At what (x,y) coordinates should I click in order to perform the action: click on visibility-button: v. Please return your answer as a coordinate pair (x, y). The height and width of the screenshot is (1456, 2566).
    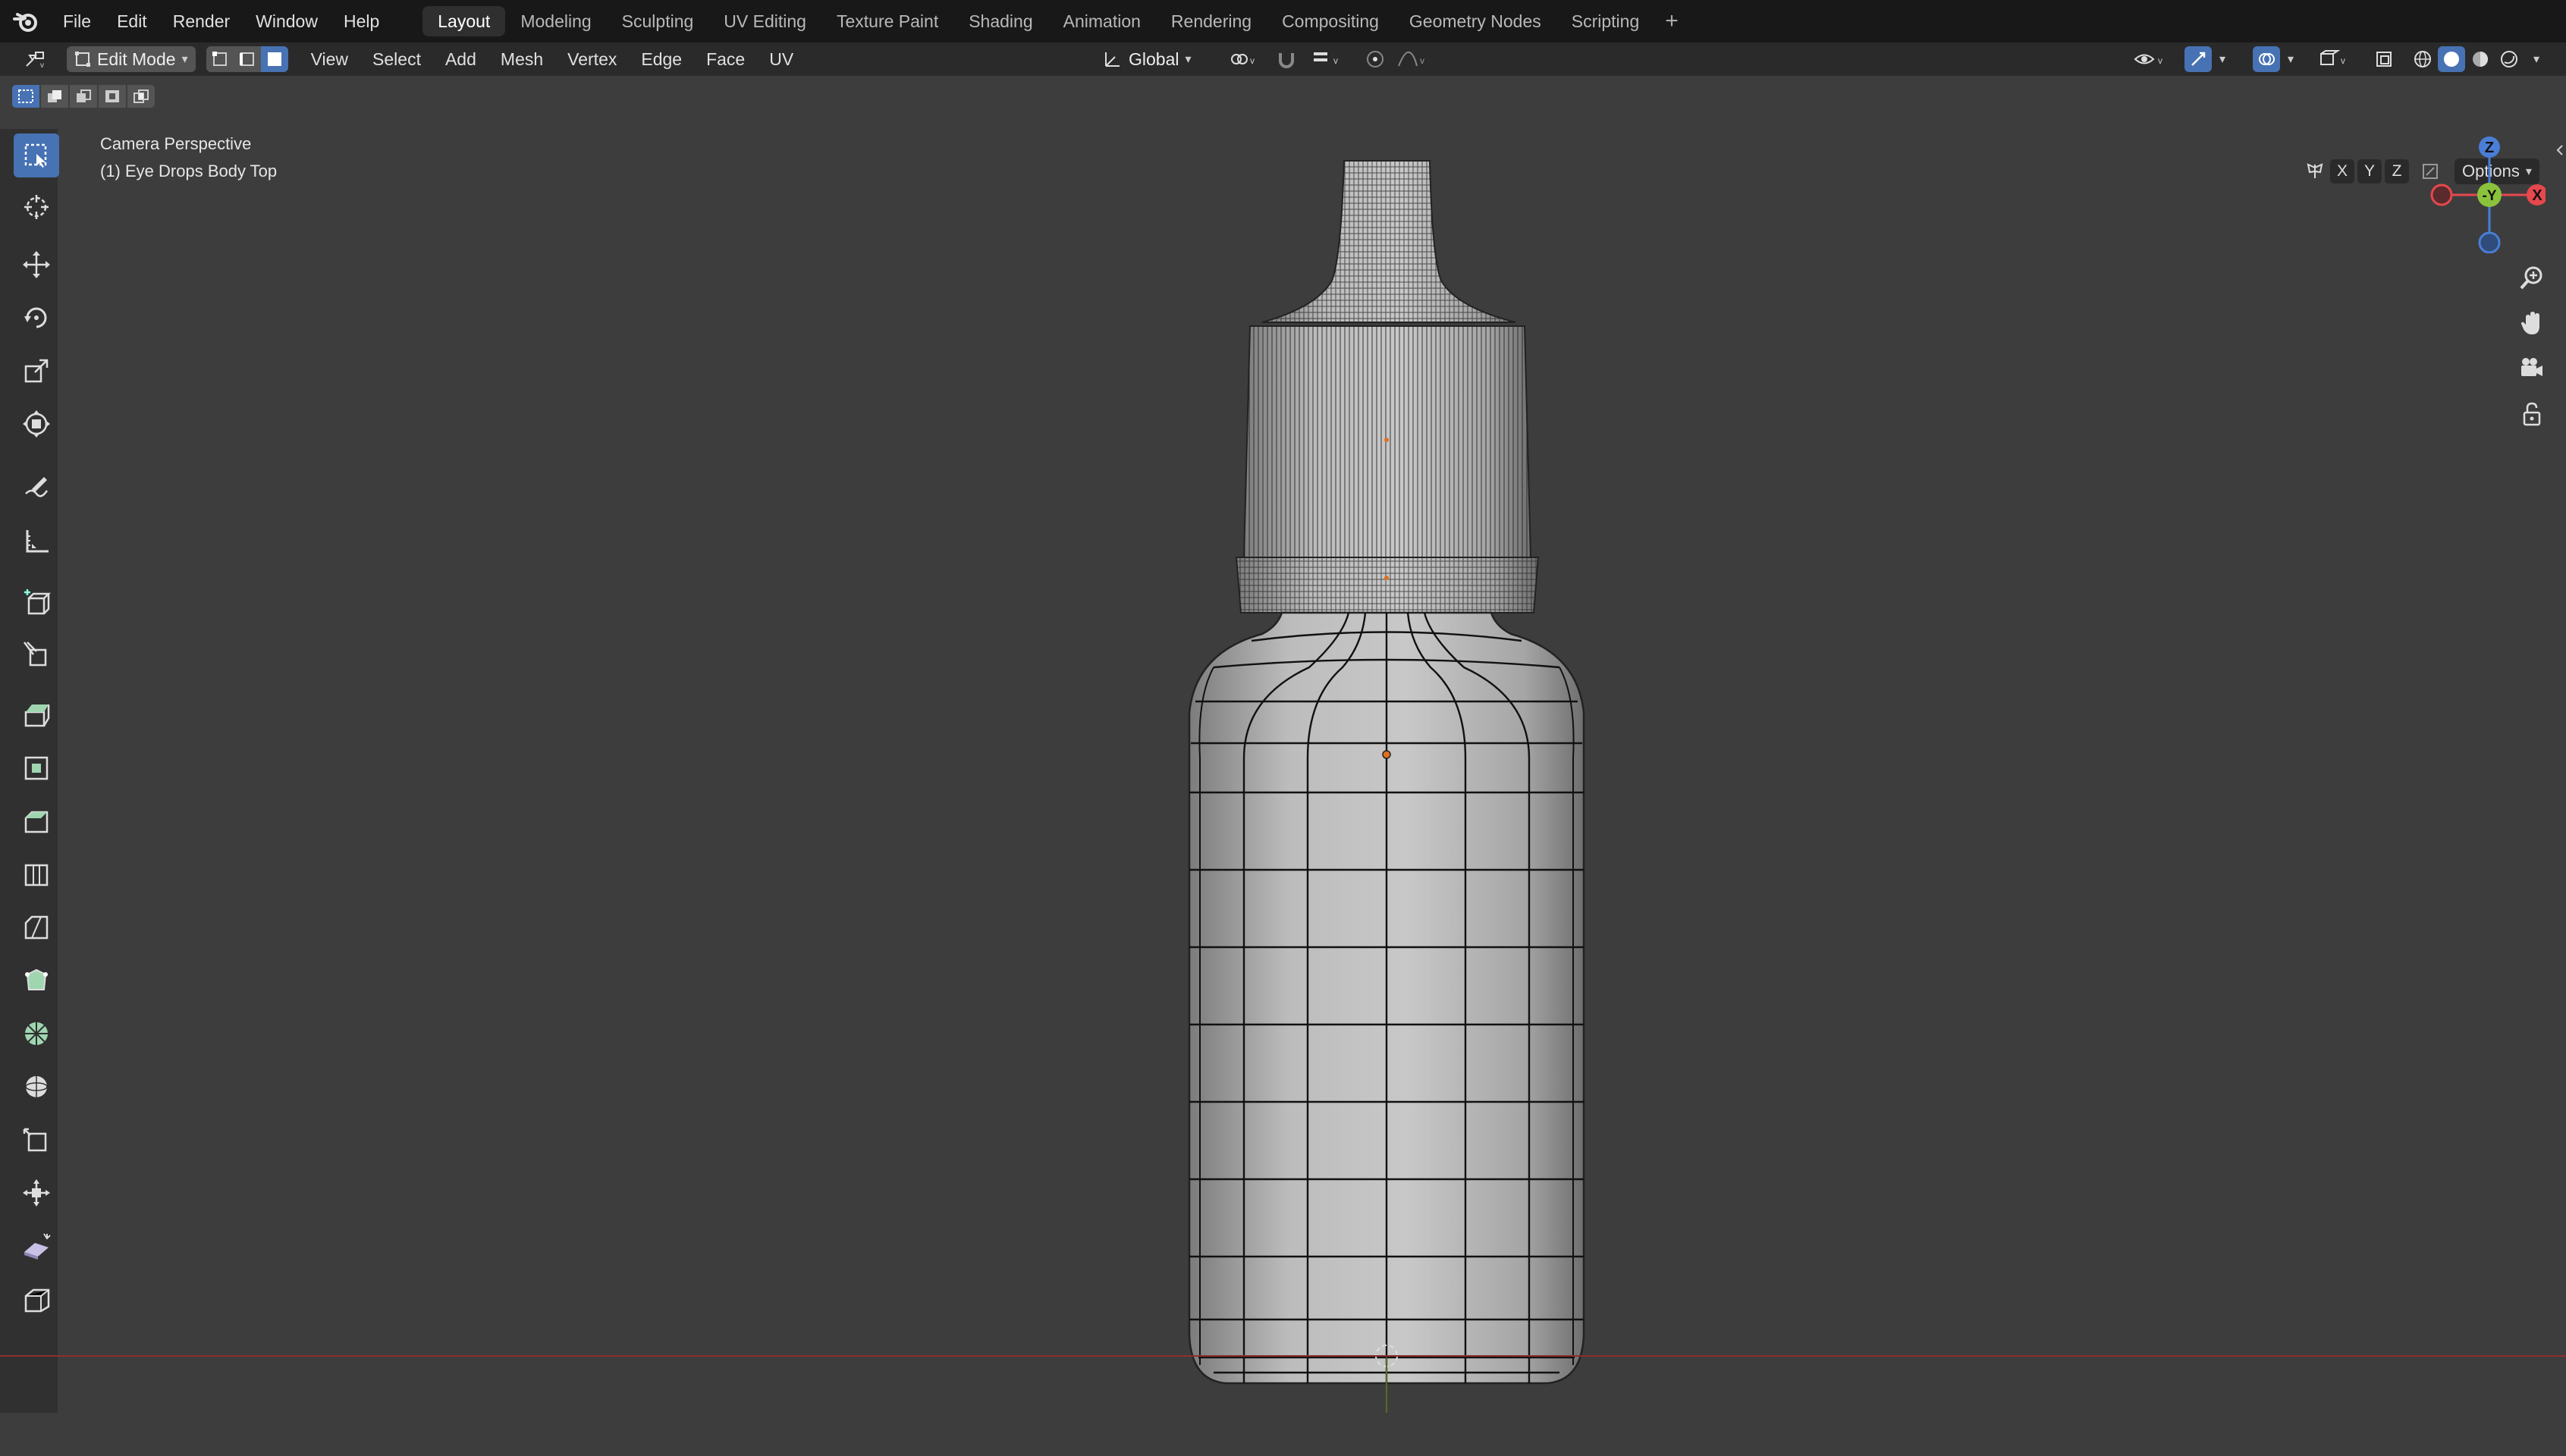
    Looking at the image, I should click on (2150, 59).